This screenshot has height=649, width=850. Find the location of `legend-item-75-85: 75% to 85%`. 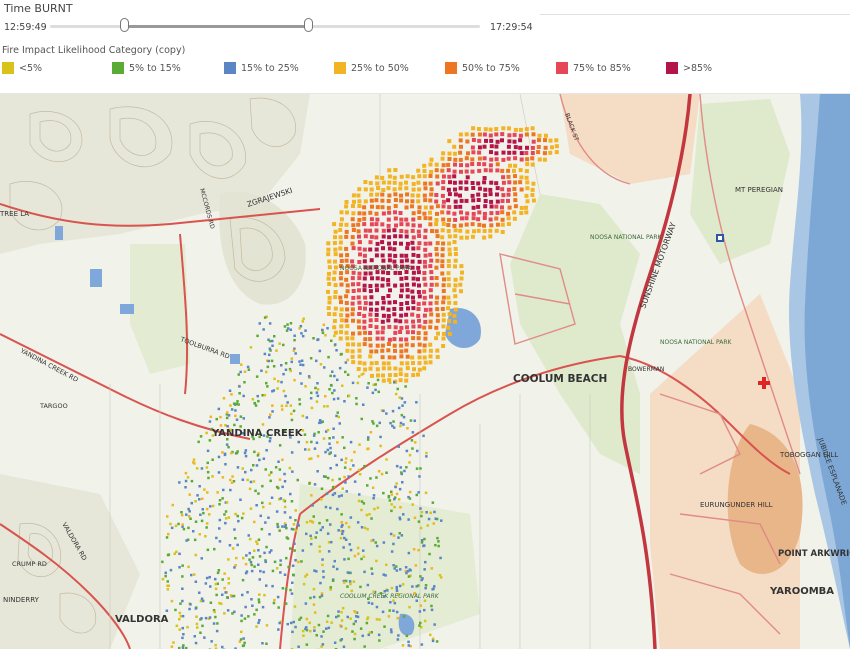

legend-item-75-85: 75% to 85% is located at coordinates (593, 68).